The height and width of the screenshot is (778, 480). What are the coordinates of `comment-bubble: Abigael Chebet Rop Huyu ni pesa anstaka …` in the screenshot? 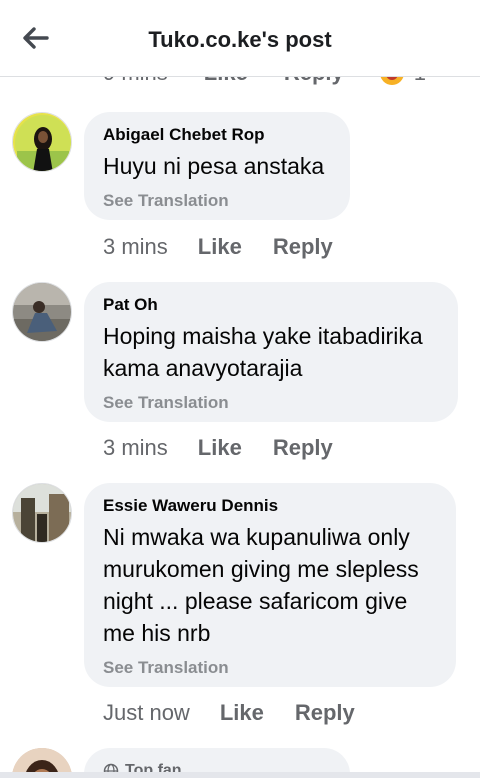 It's located at (217, 166).